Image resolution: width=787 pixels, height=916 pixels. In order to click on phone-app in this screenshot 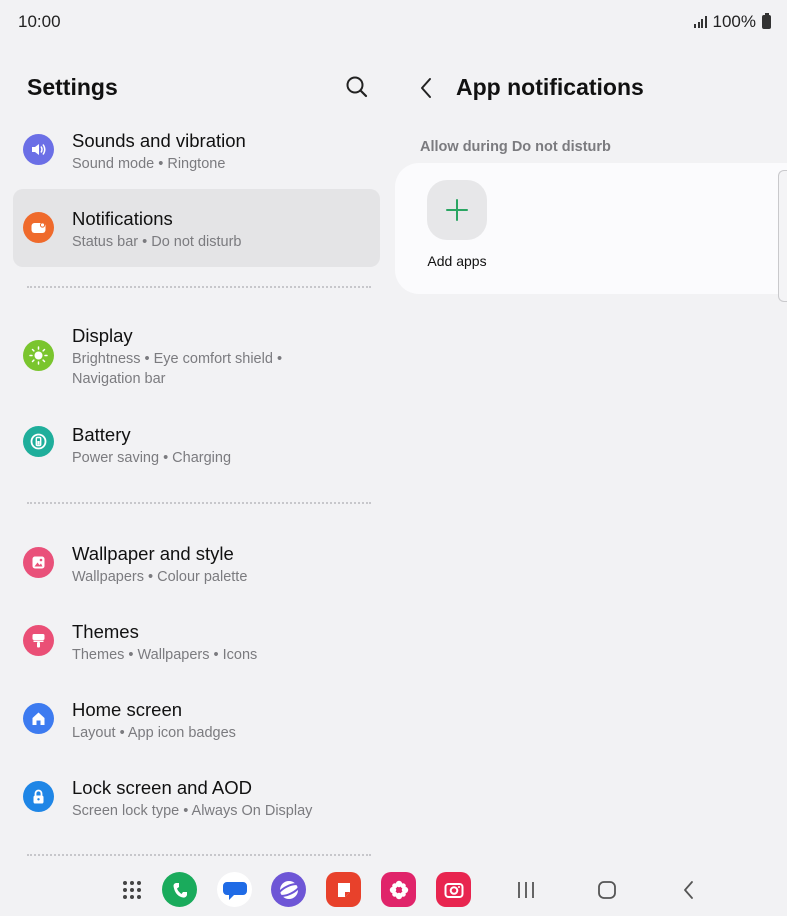, I will do `click(179, 889)`.